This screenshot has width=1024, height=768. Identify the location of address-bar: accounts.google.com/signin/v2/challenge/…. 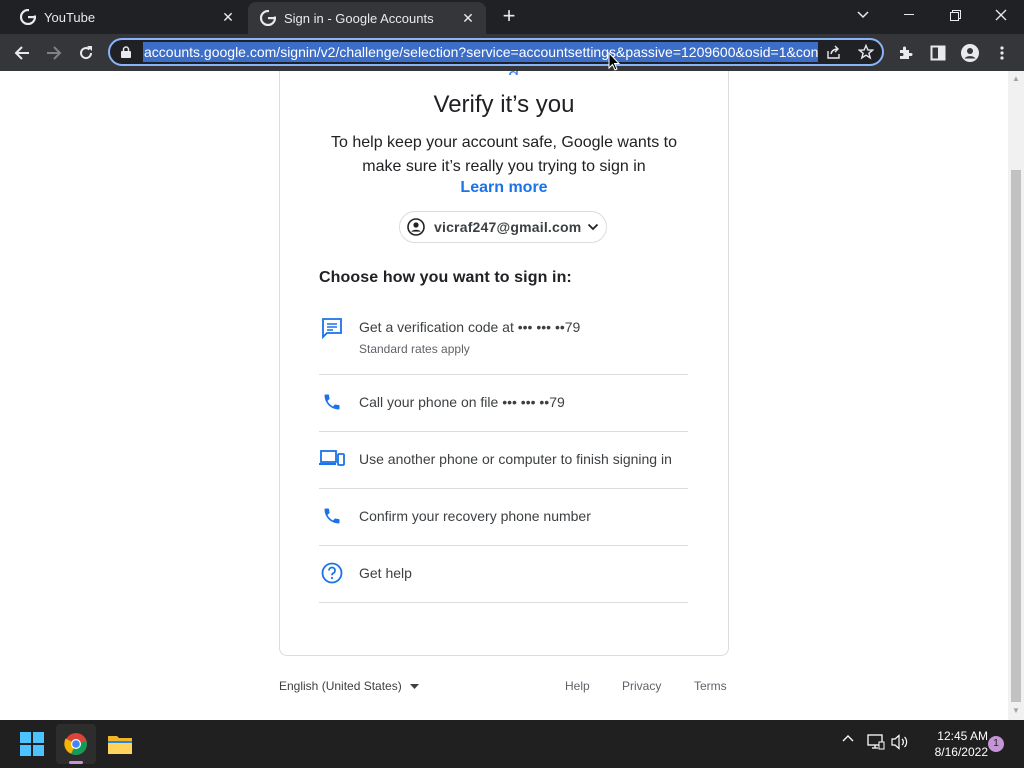
(496, 52).